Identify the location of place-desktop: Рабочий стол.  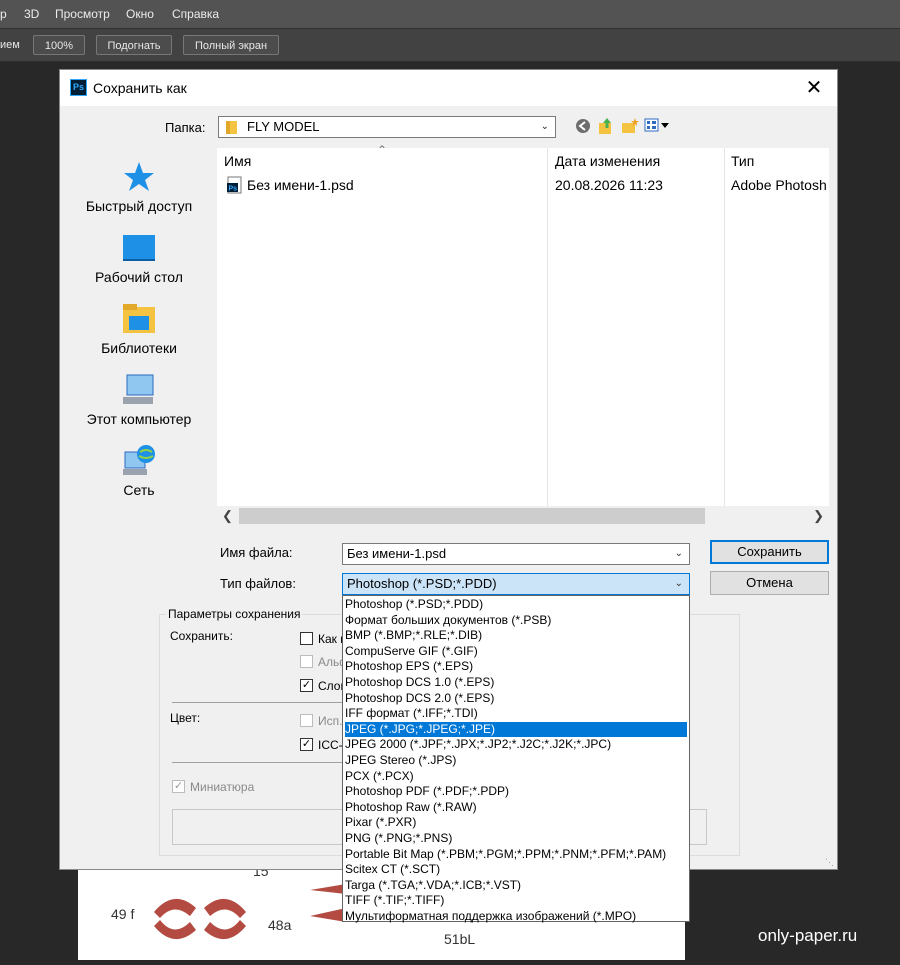
(139, 261).